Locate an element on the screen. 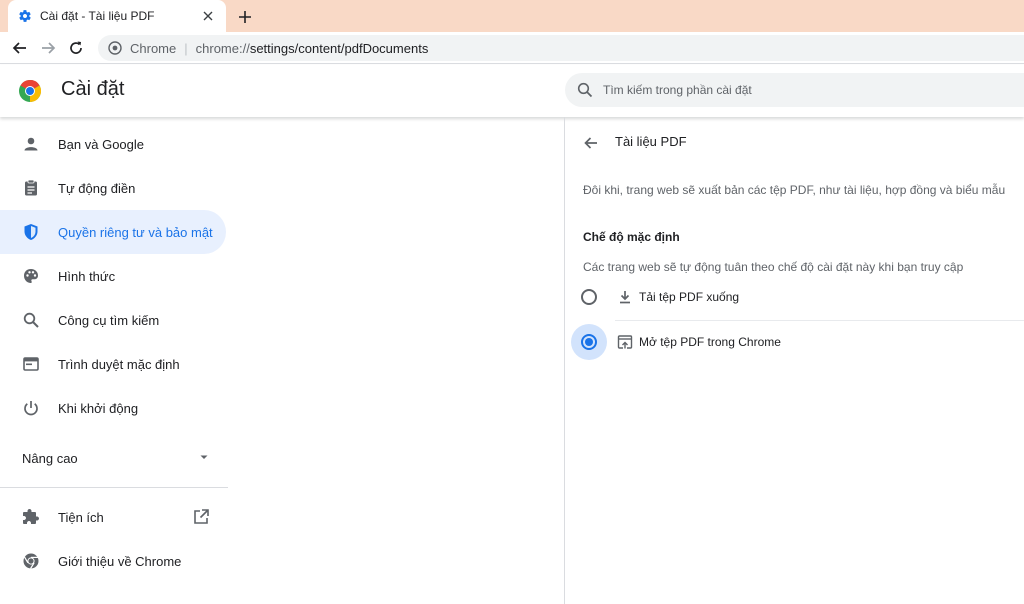 This screenshot has width=1024, height=604. option-open-in-chrome: Mở tệp PDF trong Chrome is located at coordinates (794, 342).